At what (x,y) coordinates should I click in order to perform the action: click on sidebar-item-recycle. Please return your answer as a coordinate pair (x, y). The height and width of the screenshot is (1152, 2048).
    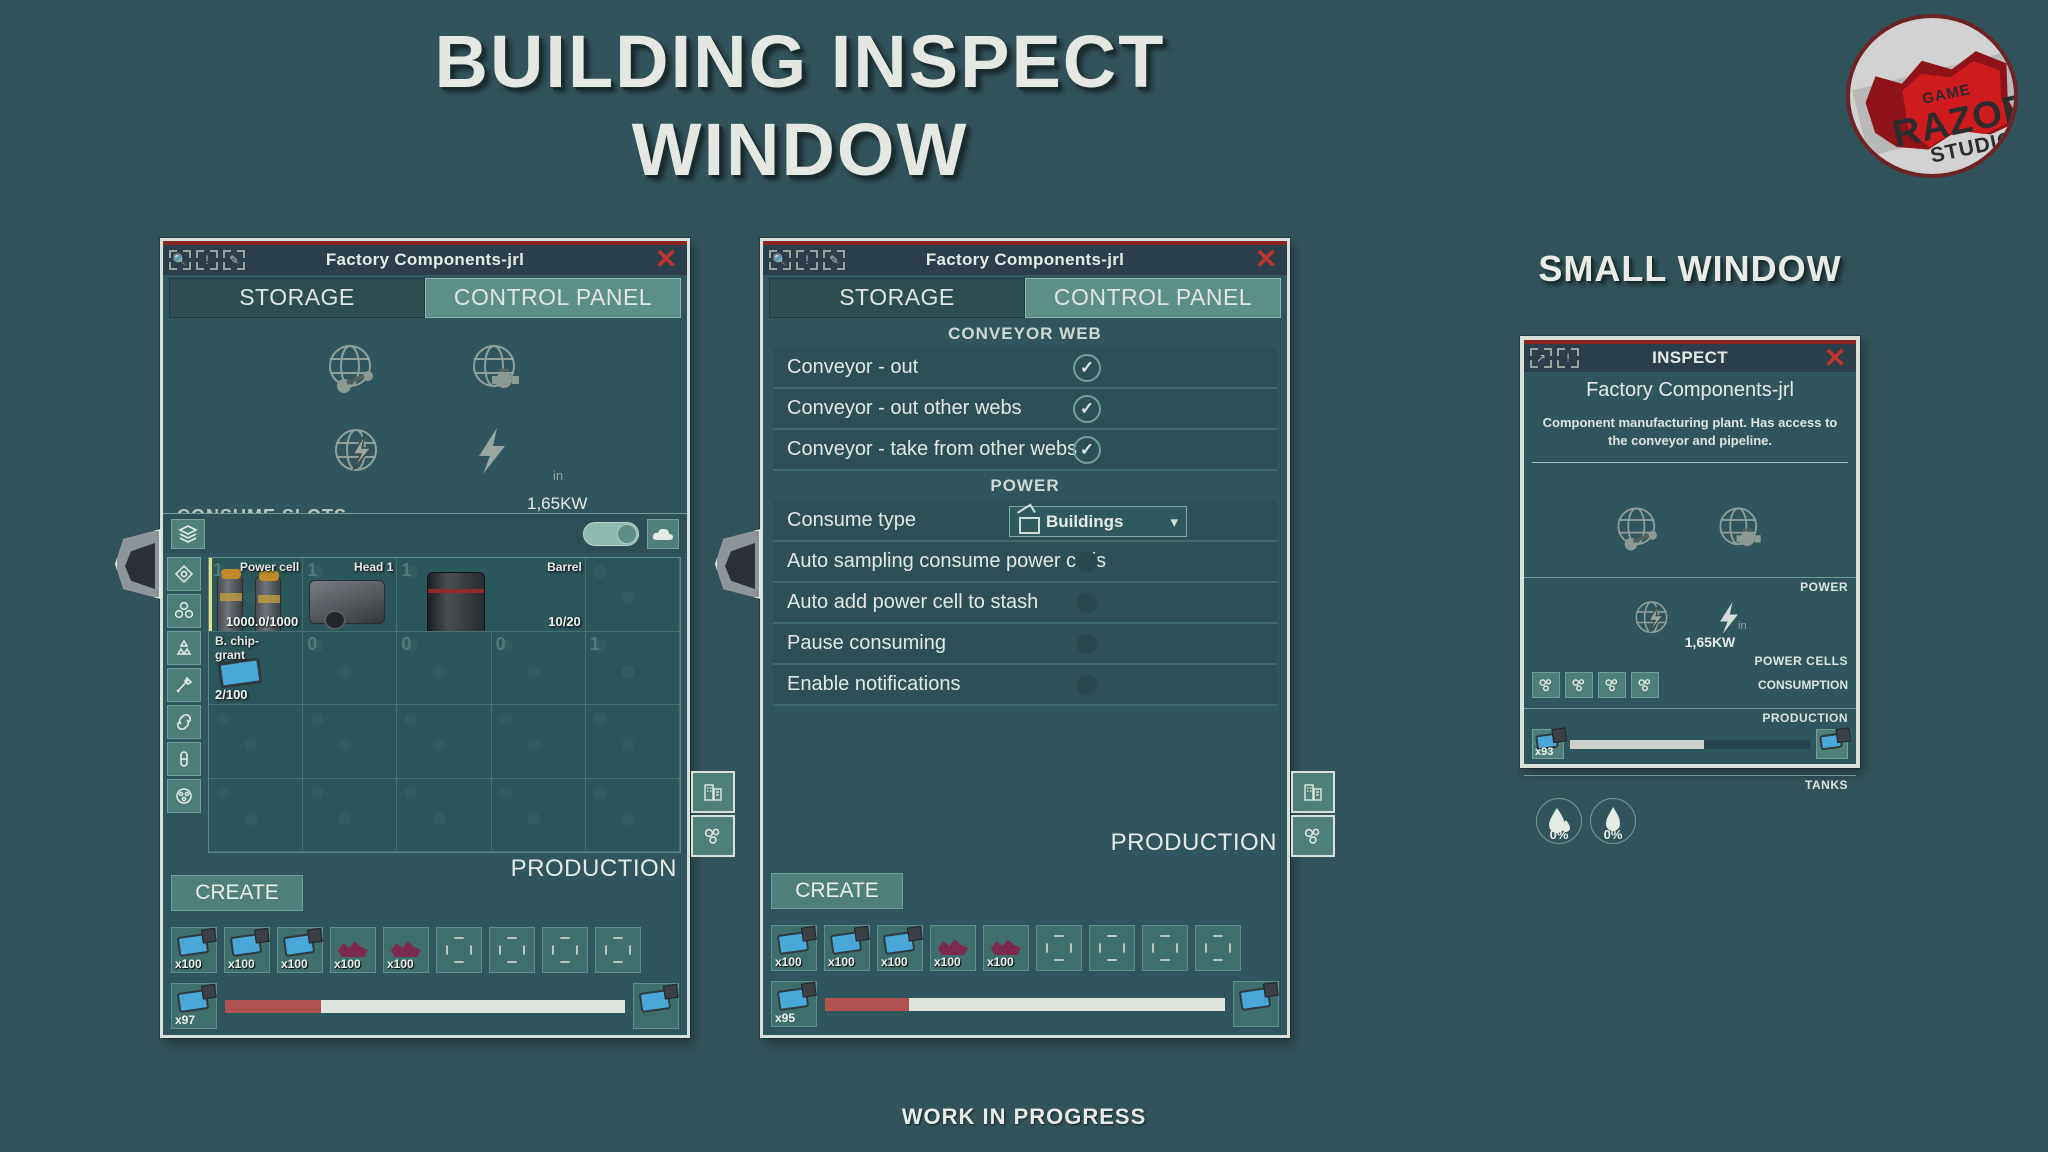
    Looking at the image, I should click on (184, 648).